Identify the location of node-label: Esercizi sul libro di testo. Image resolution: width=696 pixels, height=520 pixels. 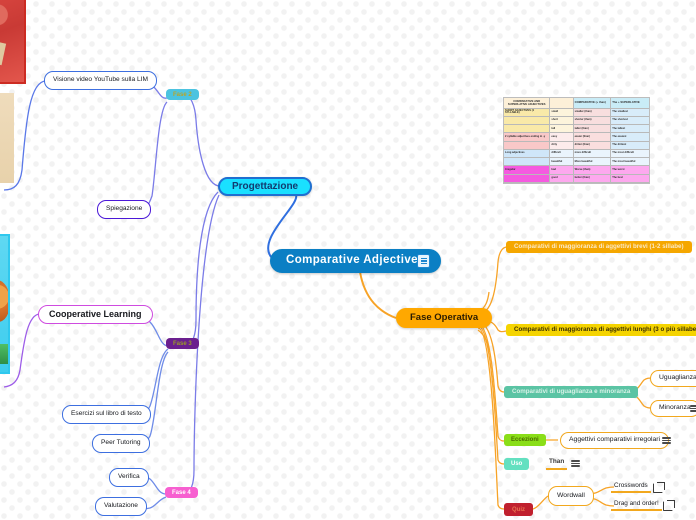
(106, 414).